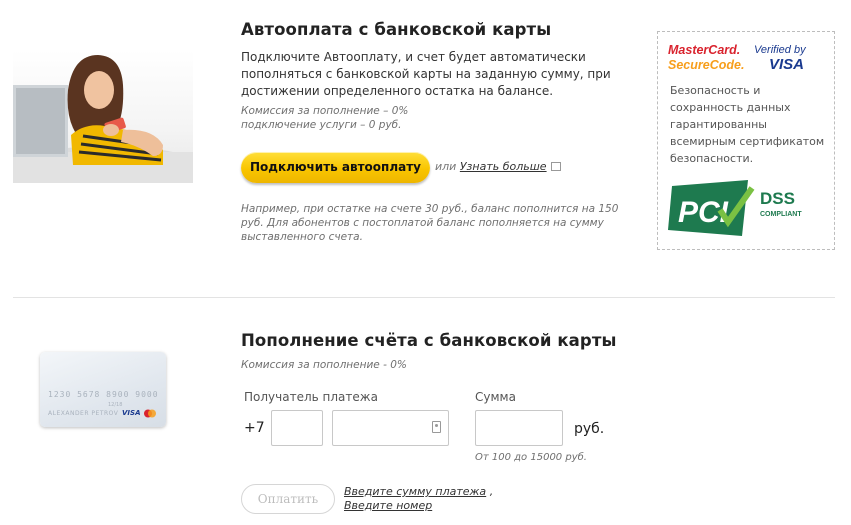  I want to click on card-holder-text: ALEXANDER PETROV, so click(83, 413).